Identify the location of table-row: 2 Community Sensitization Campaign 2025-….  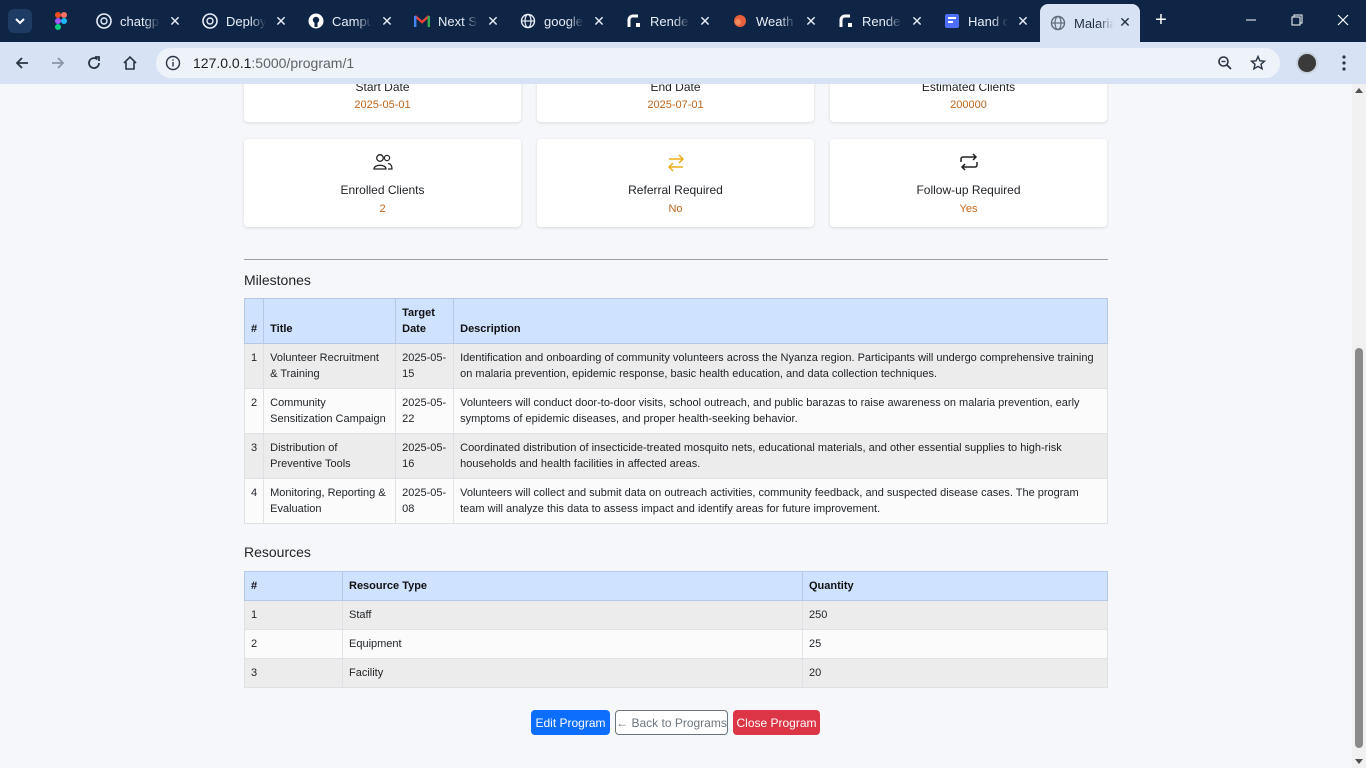
(675, 411).